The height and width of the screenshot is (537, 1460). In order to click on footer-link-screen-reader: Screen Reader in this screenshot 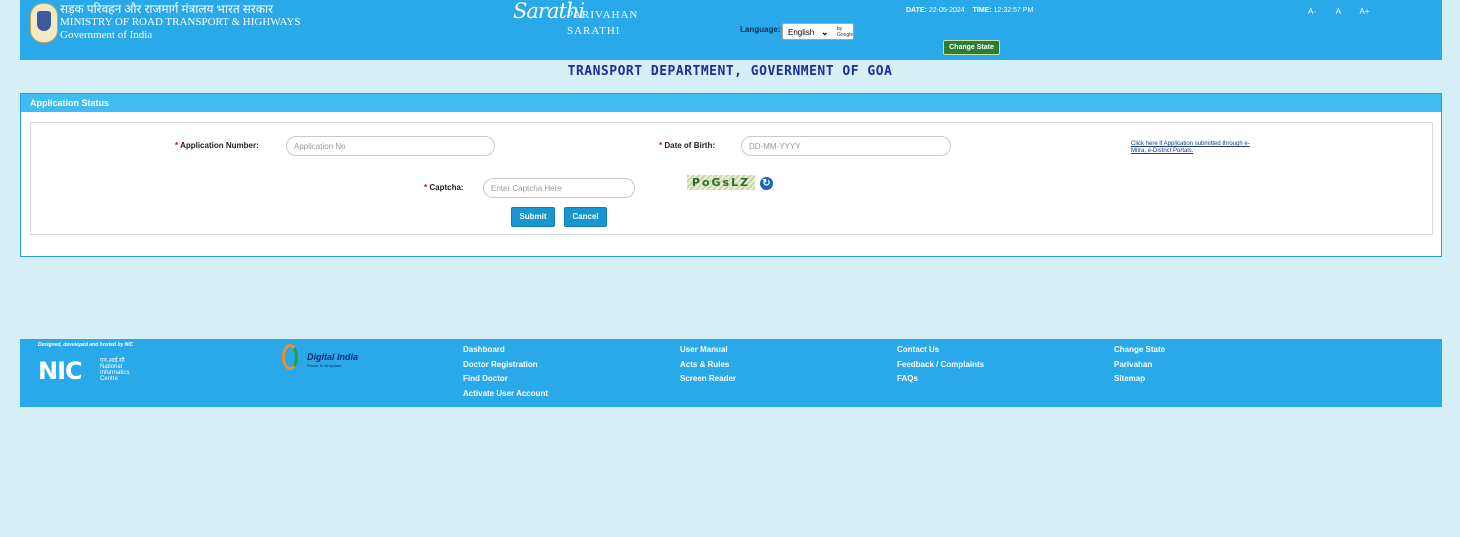, I will do `click(708, 379)`.